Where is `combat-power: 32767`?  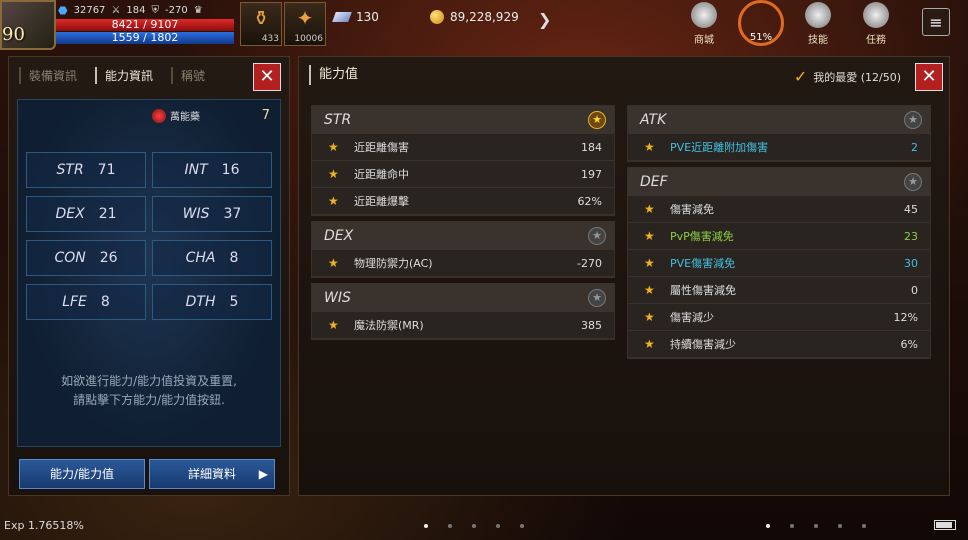 combat-power: 32767 is located at coordinates (89, 10).